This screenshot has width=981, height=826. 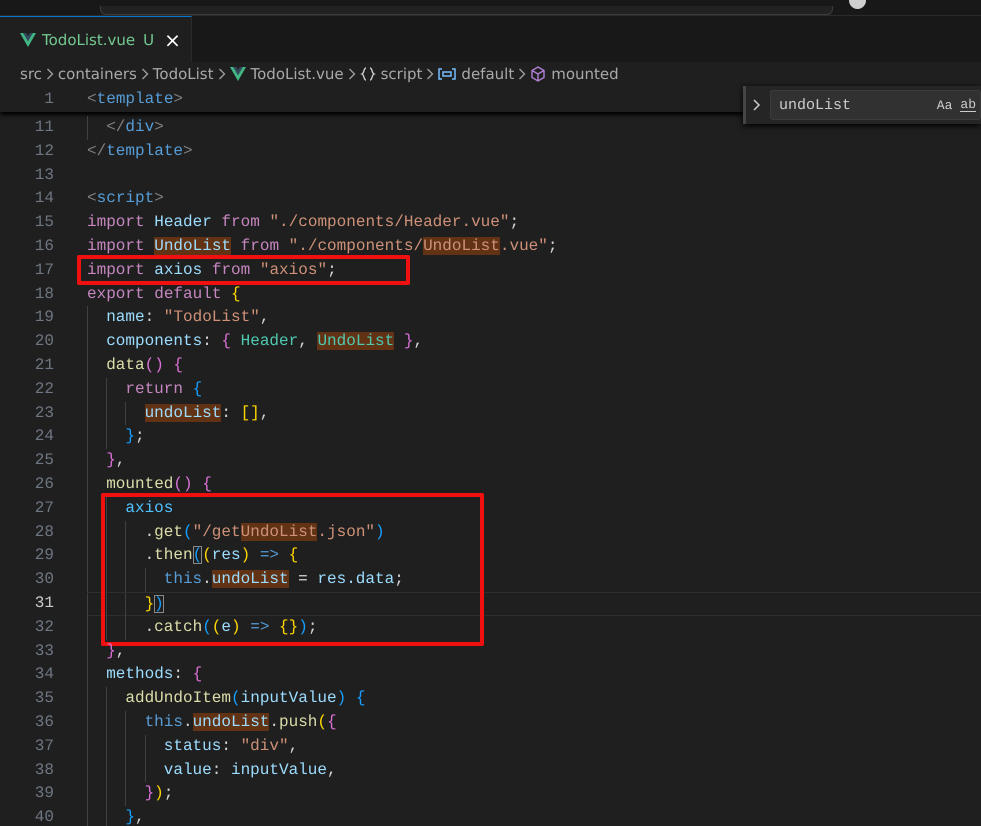 What do you see at coordinates (144, 675) in the screenshot?
I see `code-line: methods: {` at bounding box center [144, 675].